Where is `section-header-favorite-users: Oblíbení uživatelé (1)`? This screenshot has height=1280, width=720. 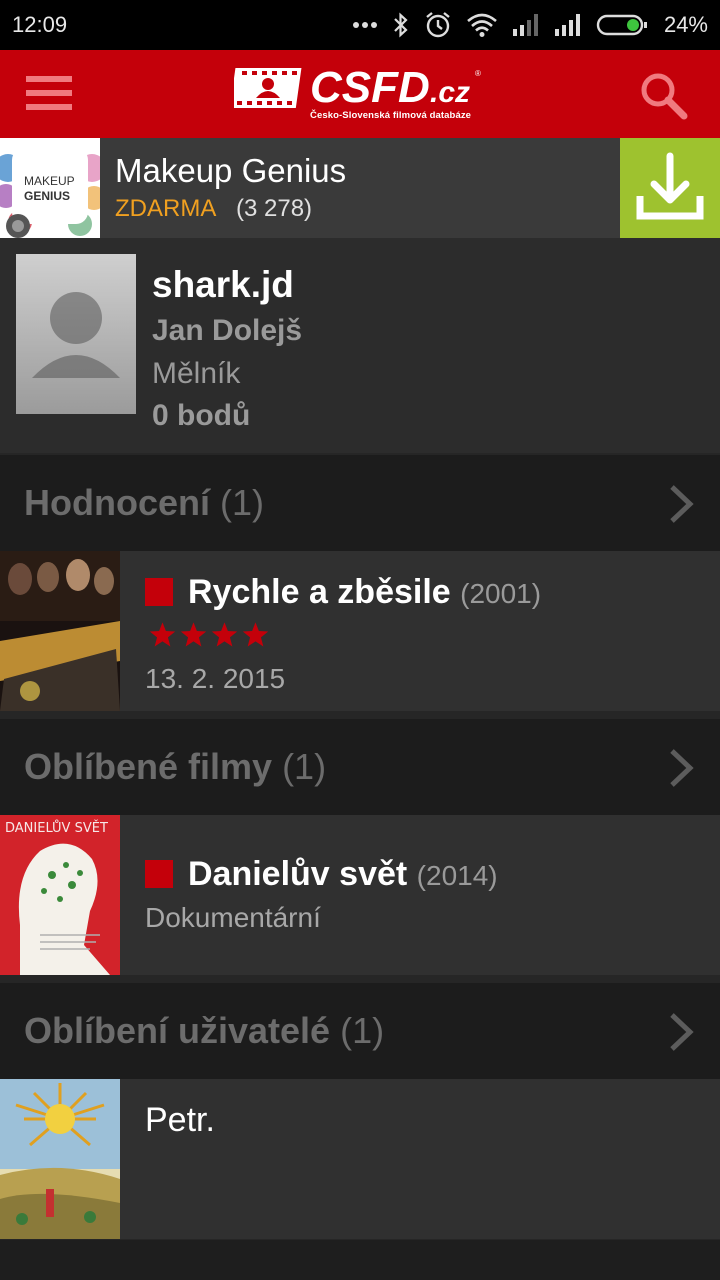
section-header-favorite-users: Oblíbení uživatelé (1) is located at coordinates (360, 1031).